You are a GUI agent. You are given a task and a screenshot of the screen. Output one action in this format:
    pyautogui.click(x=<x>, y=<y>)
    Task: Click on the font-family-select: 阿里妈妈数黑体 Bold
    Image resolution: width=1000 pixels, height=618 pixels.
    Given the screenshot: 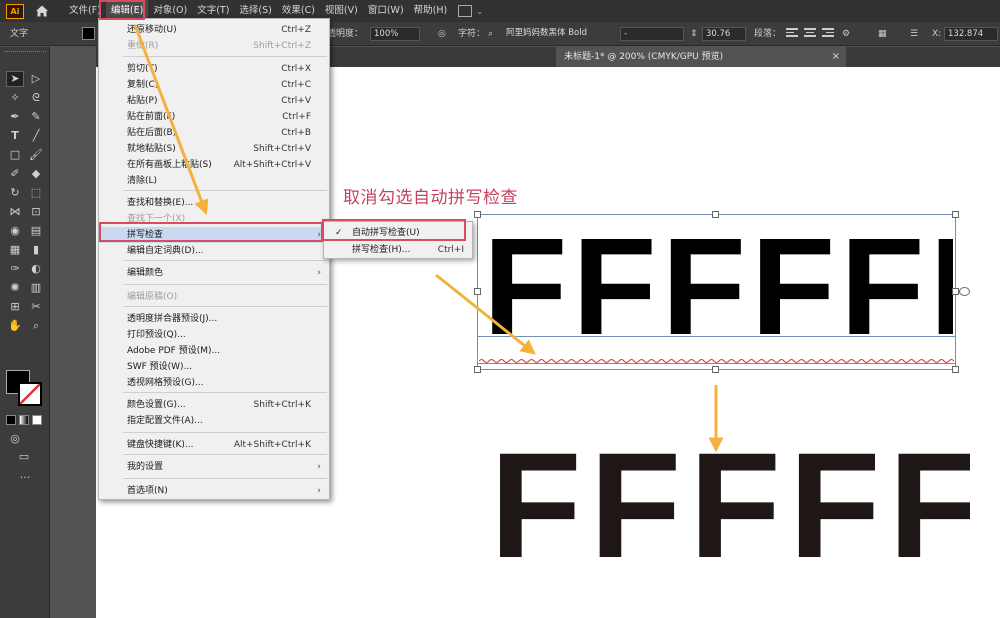 What is the action you would take?
    pyautogui.click(x=560, y=34)
    